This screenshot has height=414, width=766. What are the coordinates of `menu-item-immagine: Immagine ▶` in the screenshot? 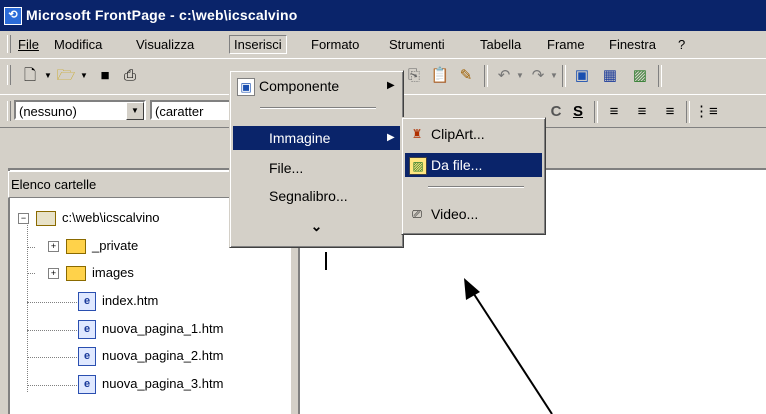 It's located at (316, 138).